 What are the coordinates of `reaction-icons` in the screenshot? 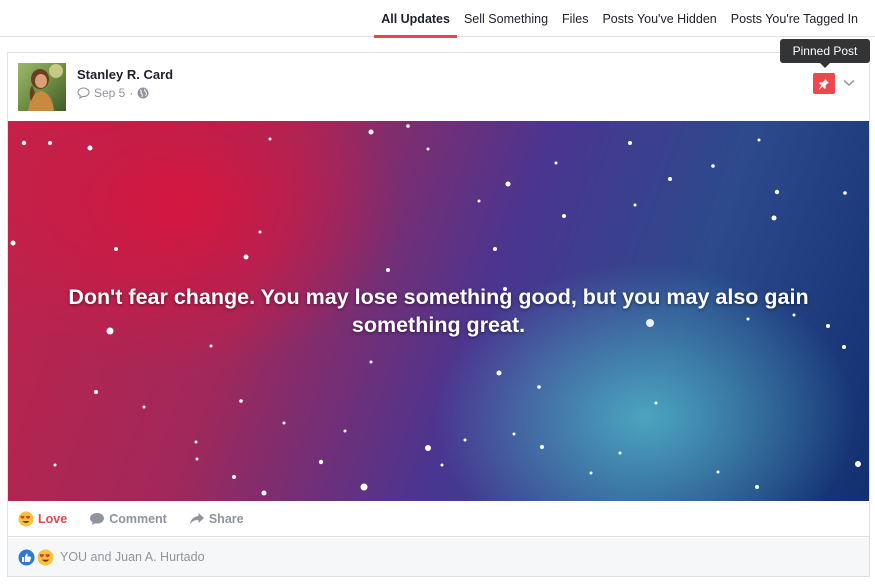 It's located at (36, 557).